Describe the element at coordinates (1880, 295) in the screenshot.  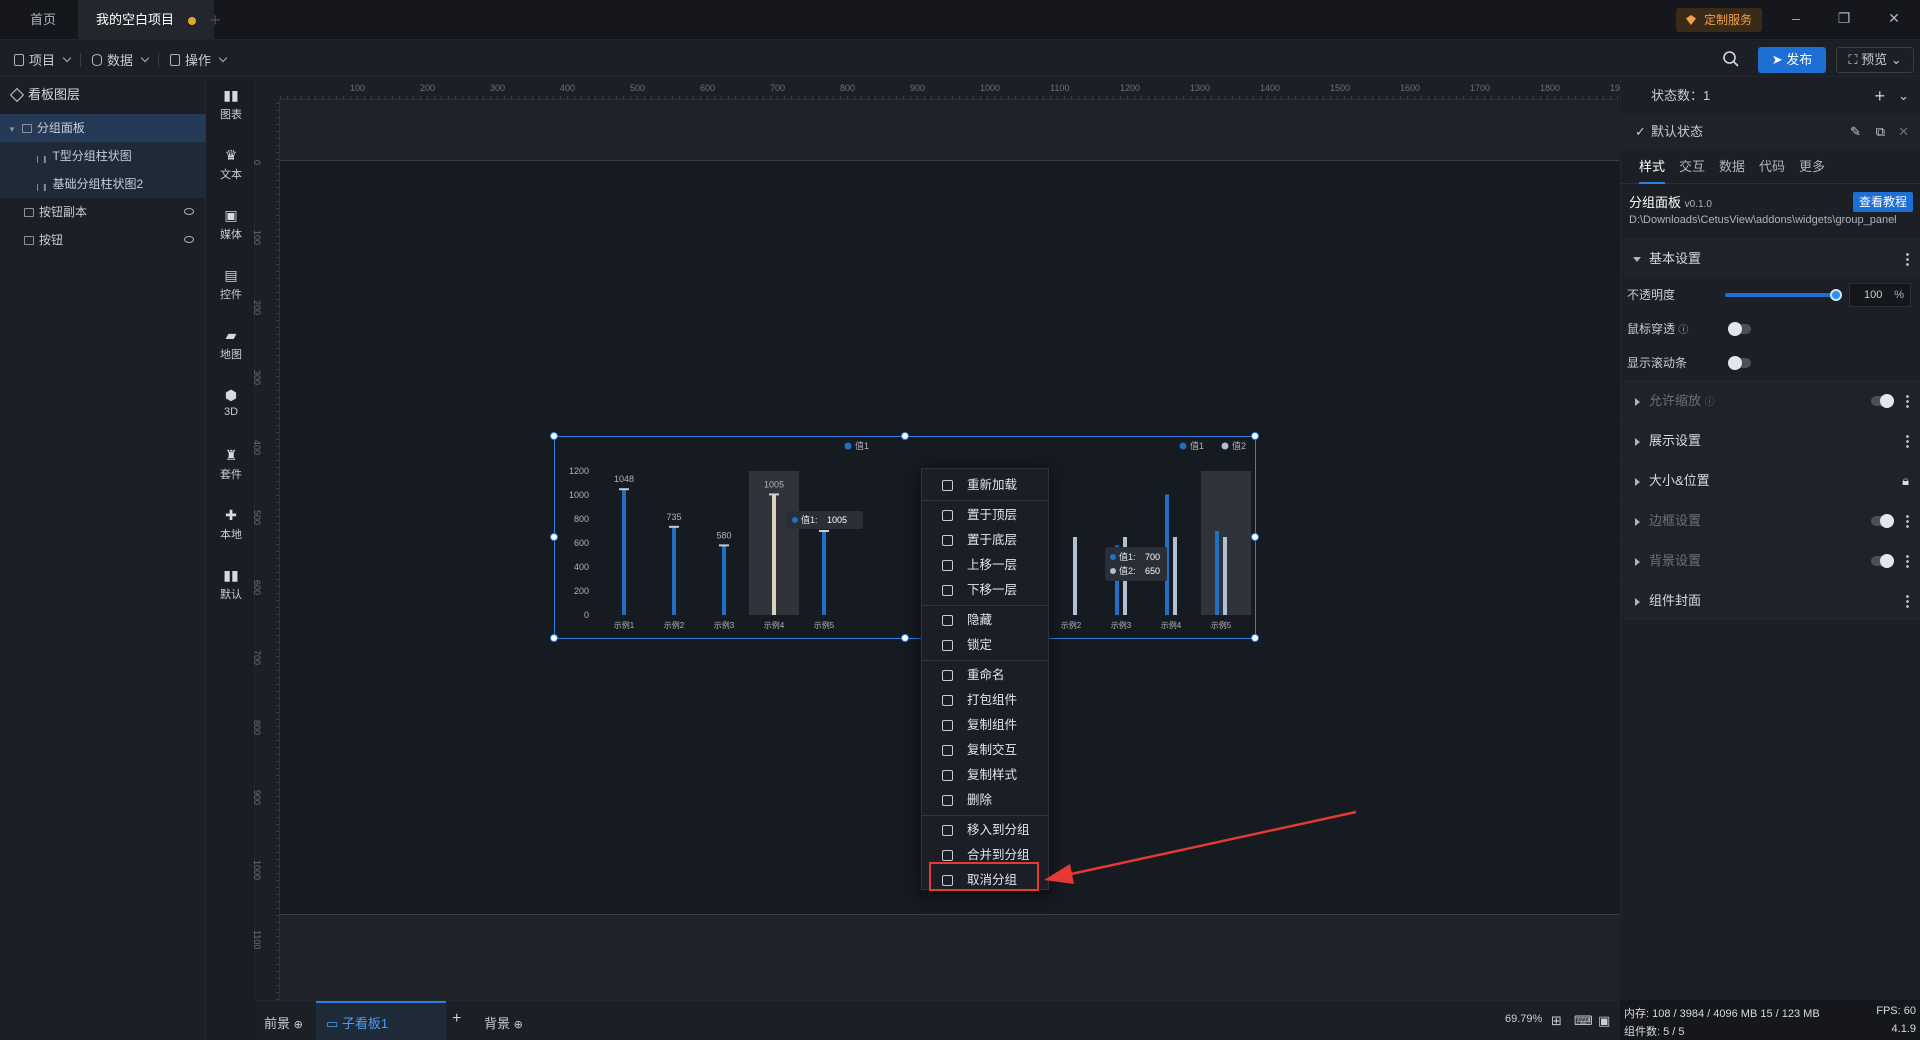
I see `opacity-input: 100%` at that location.